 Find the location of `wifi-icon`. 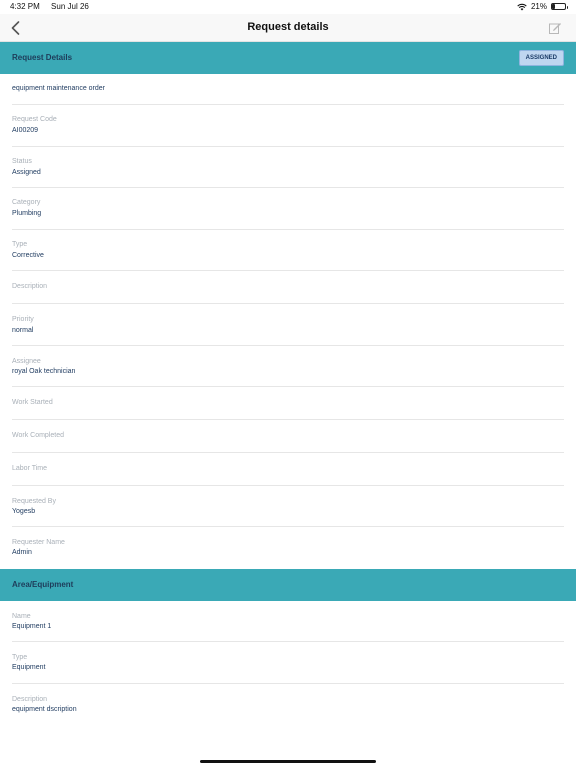

wifi-icon is located at coordinates (522, 6).